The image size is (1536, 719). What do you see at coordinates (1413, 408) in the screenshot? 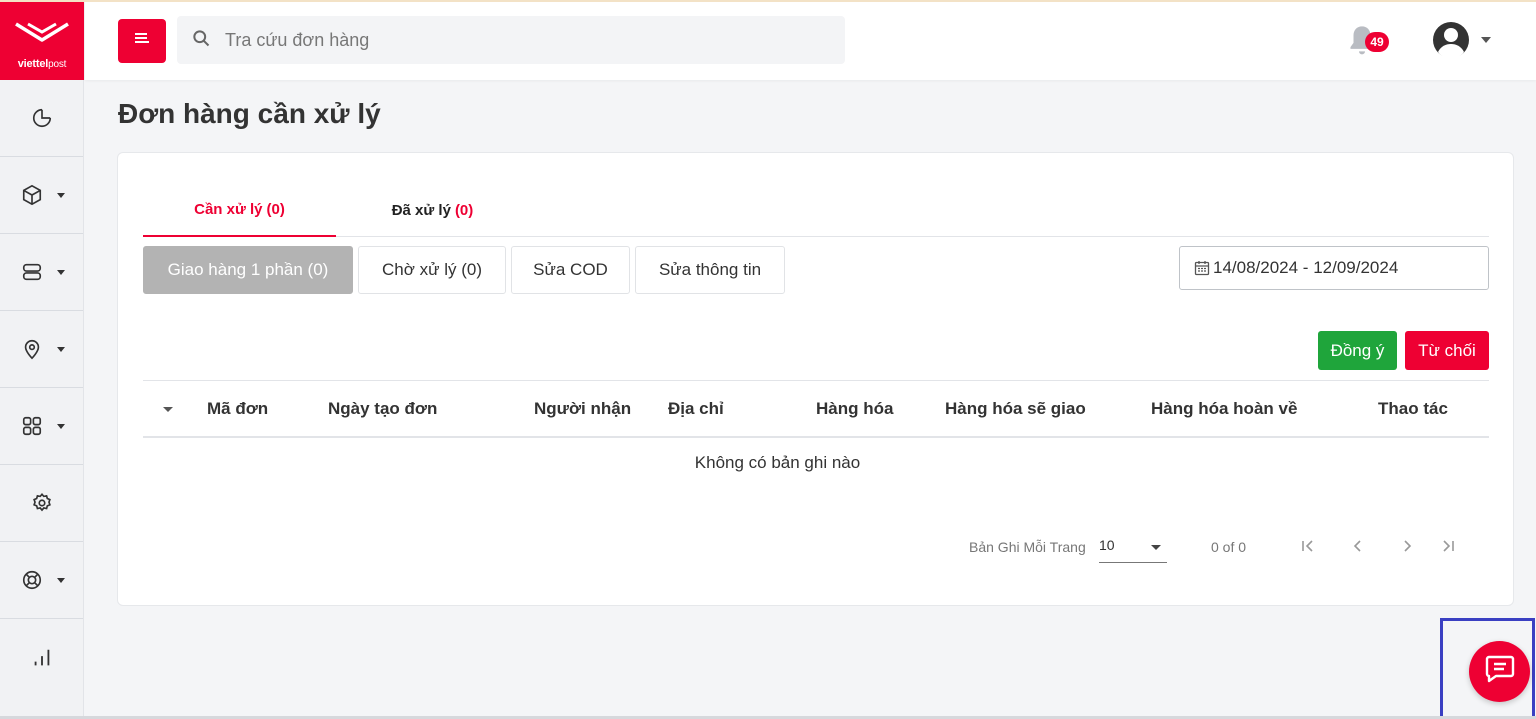
I see `column-actions: Thao tác` at bounding box center [1413, 408].